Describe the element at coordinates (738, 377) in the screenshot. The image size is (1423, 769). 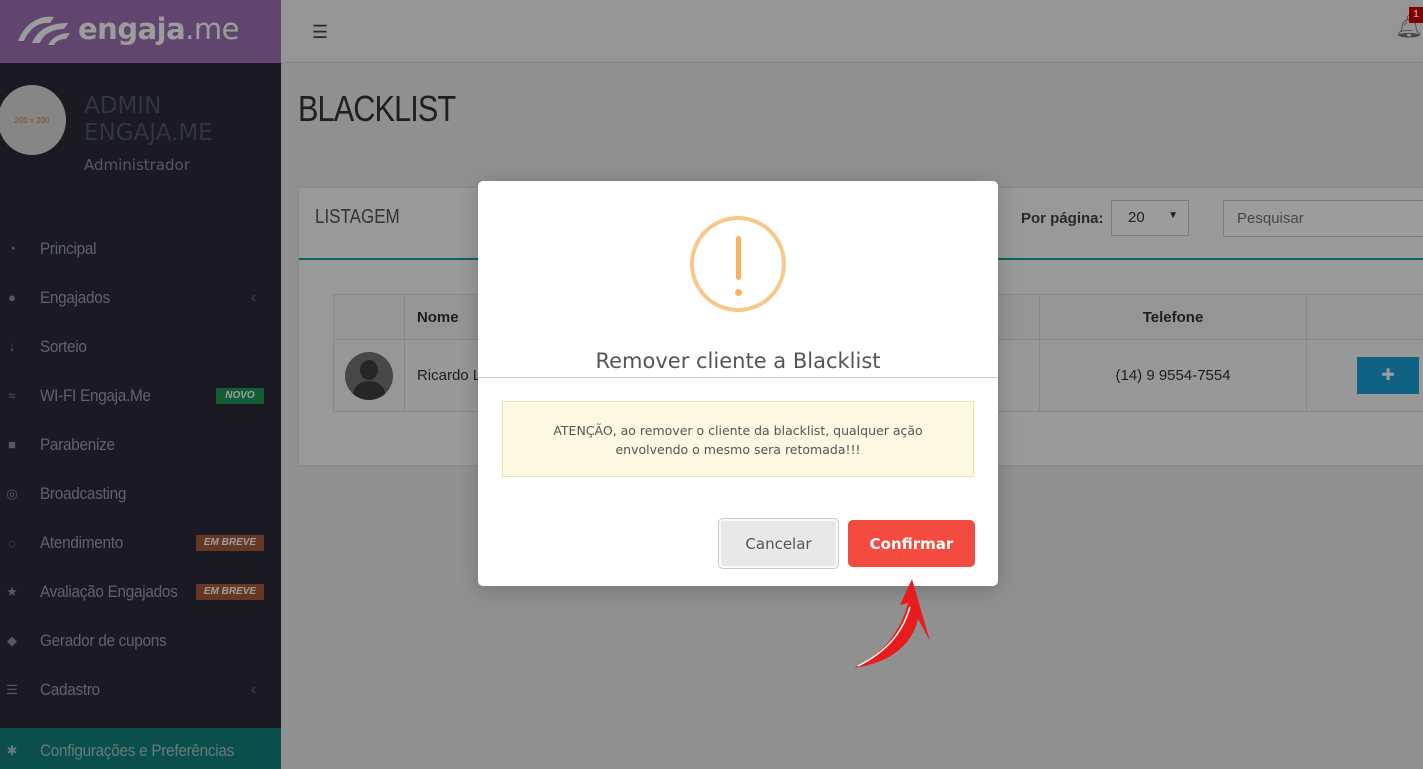
I see `dialog-divider` at that location.